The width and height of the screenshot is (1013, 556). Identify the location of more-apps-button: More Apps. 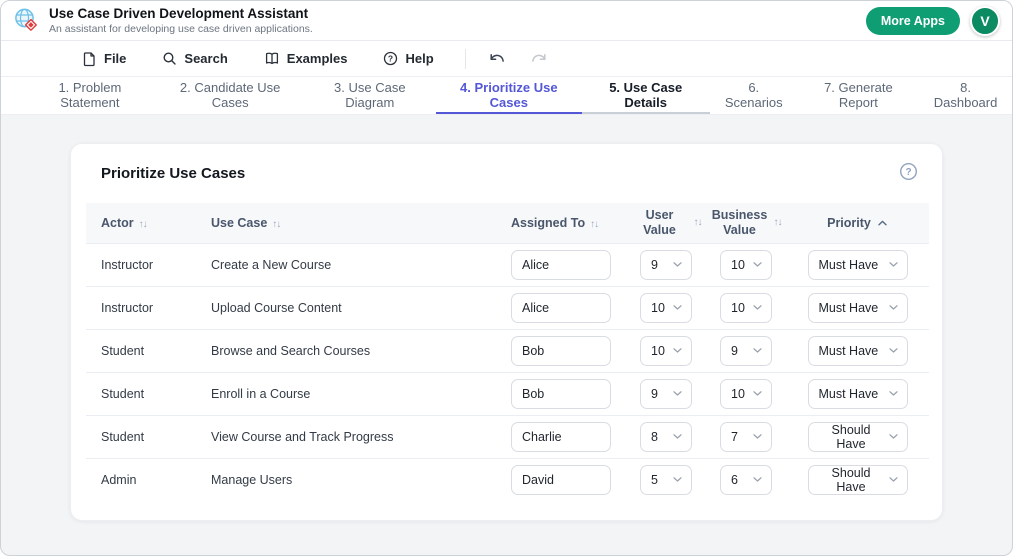
(912, 20).